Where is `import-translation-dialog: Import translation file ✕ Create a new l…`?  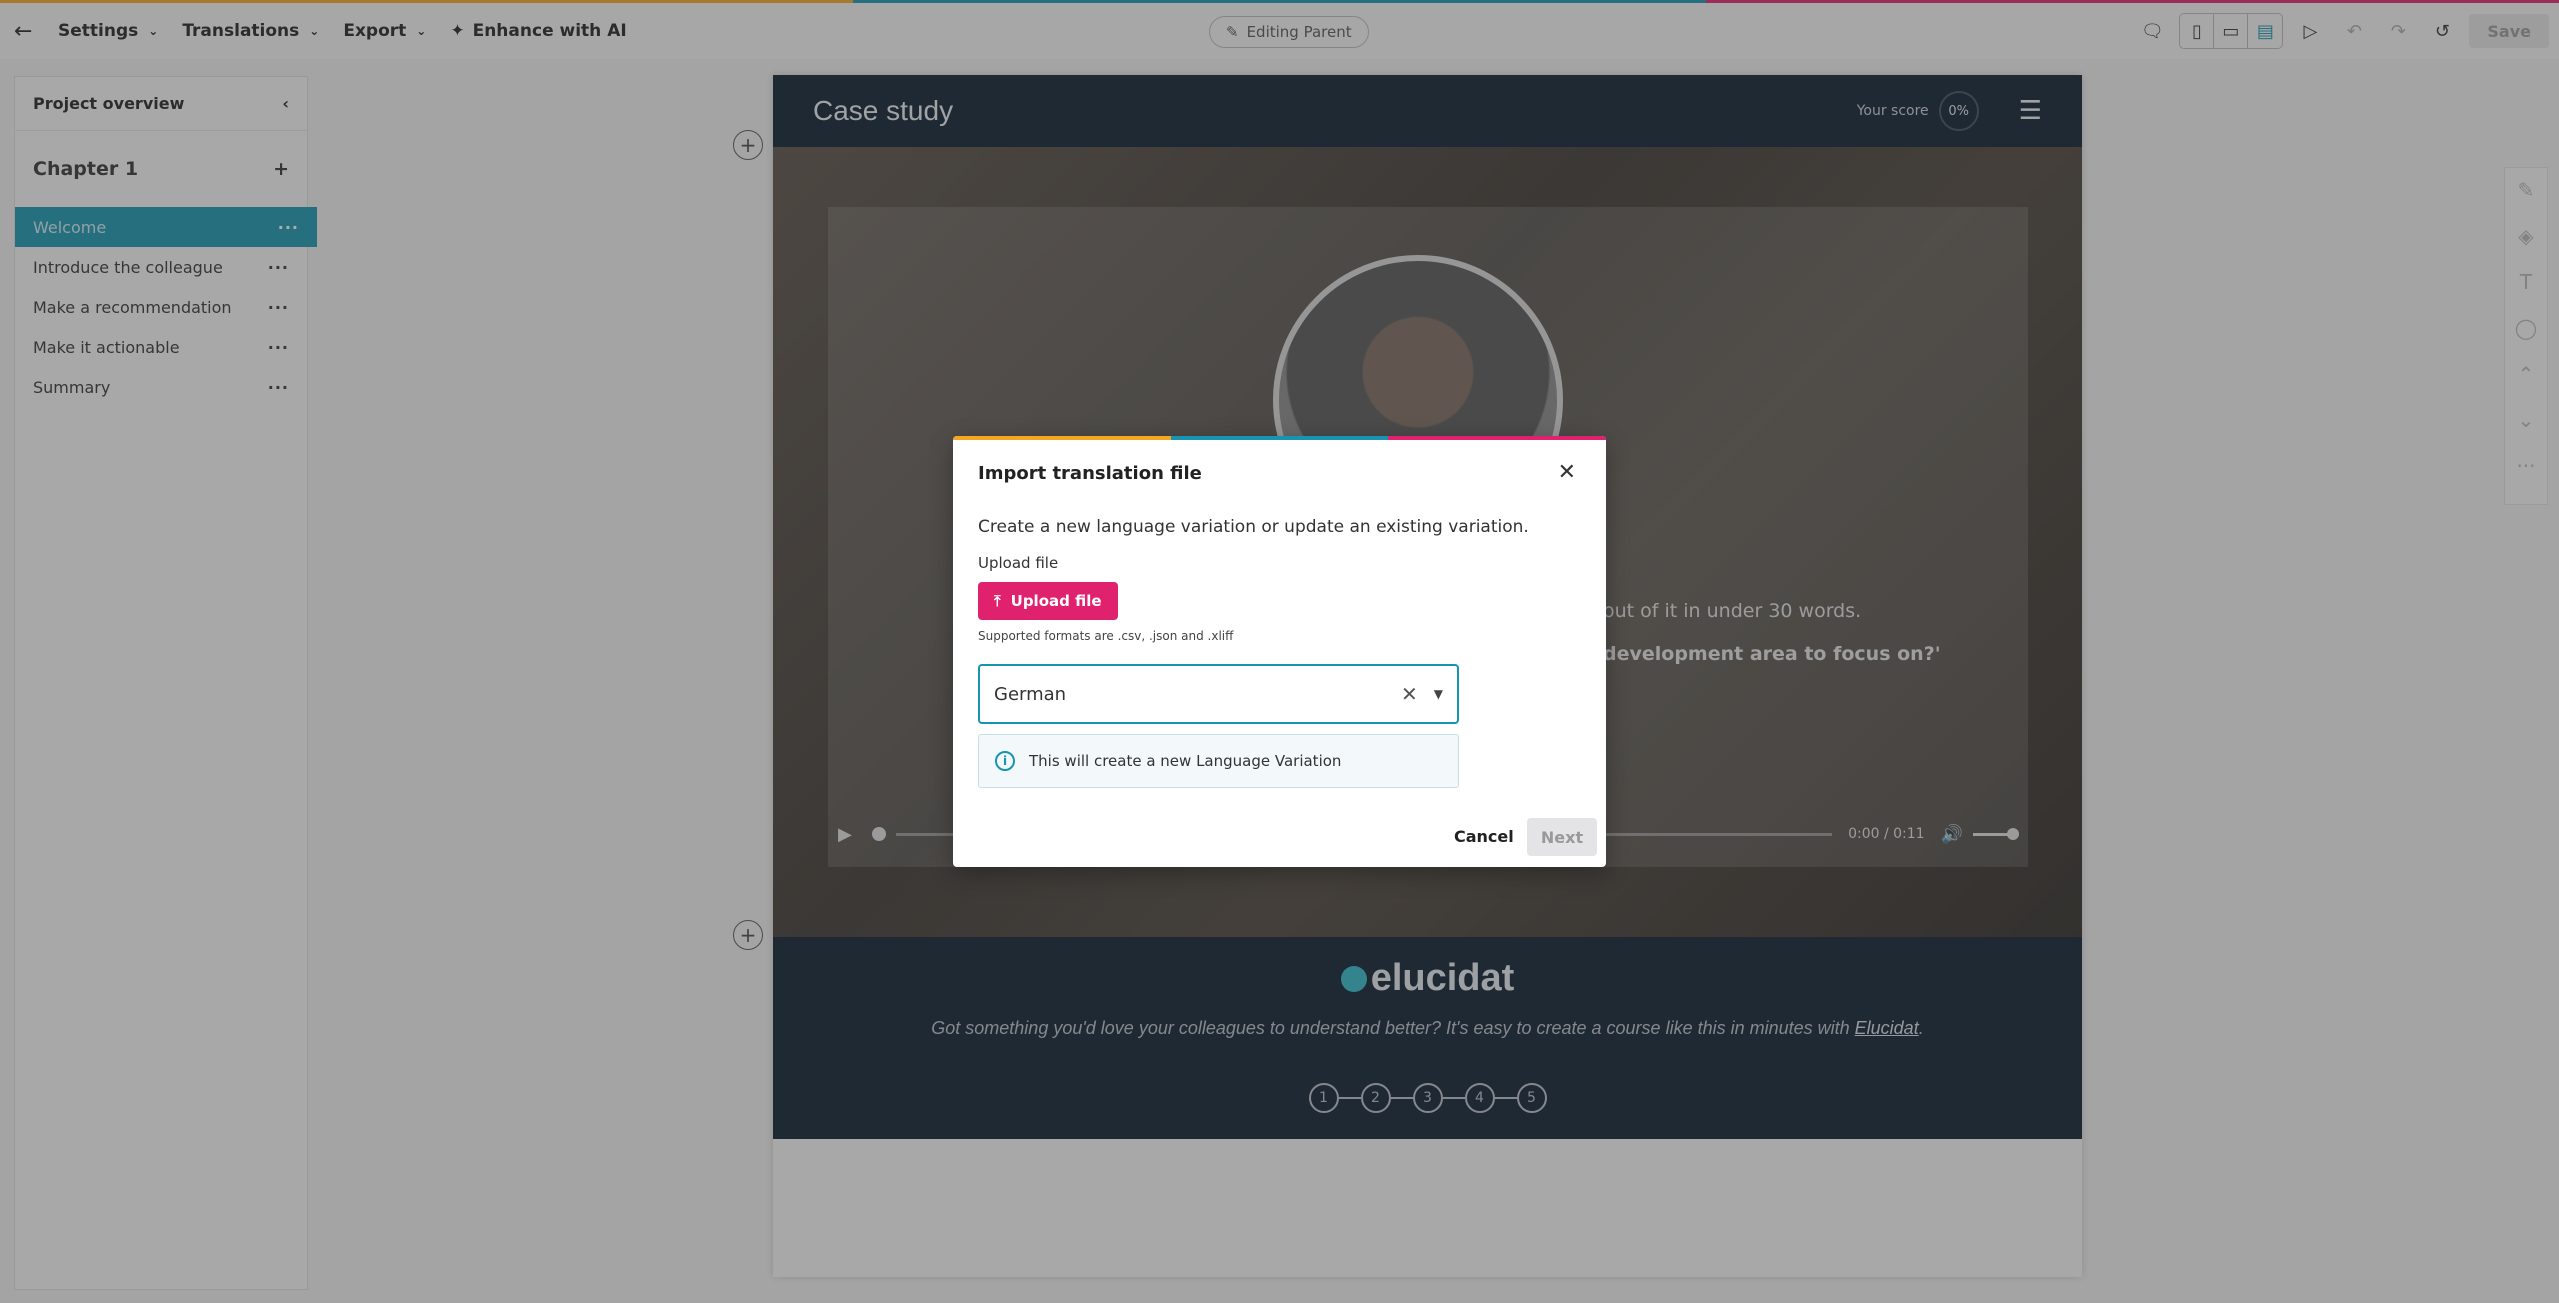 import-translation-dialog: Import translation file ✕ Create a new l… is located at coordinates (1279, 651).